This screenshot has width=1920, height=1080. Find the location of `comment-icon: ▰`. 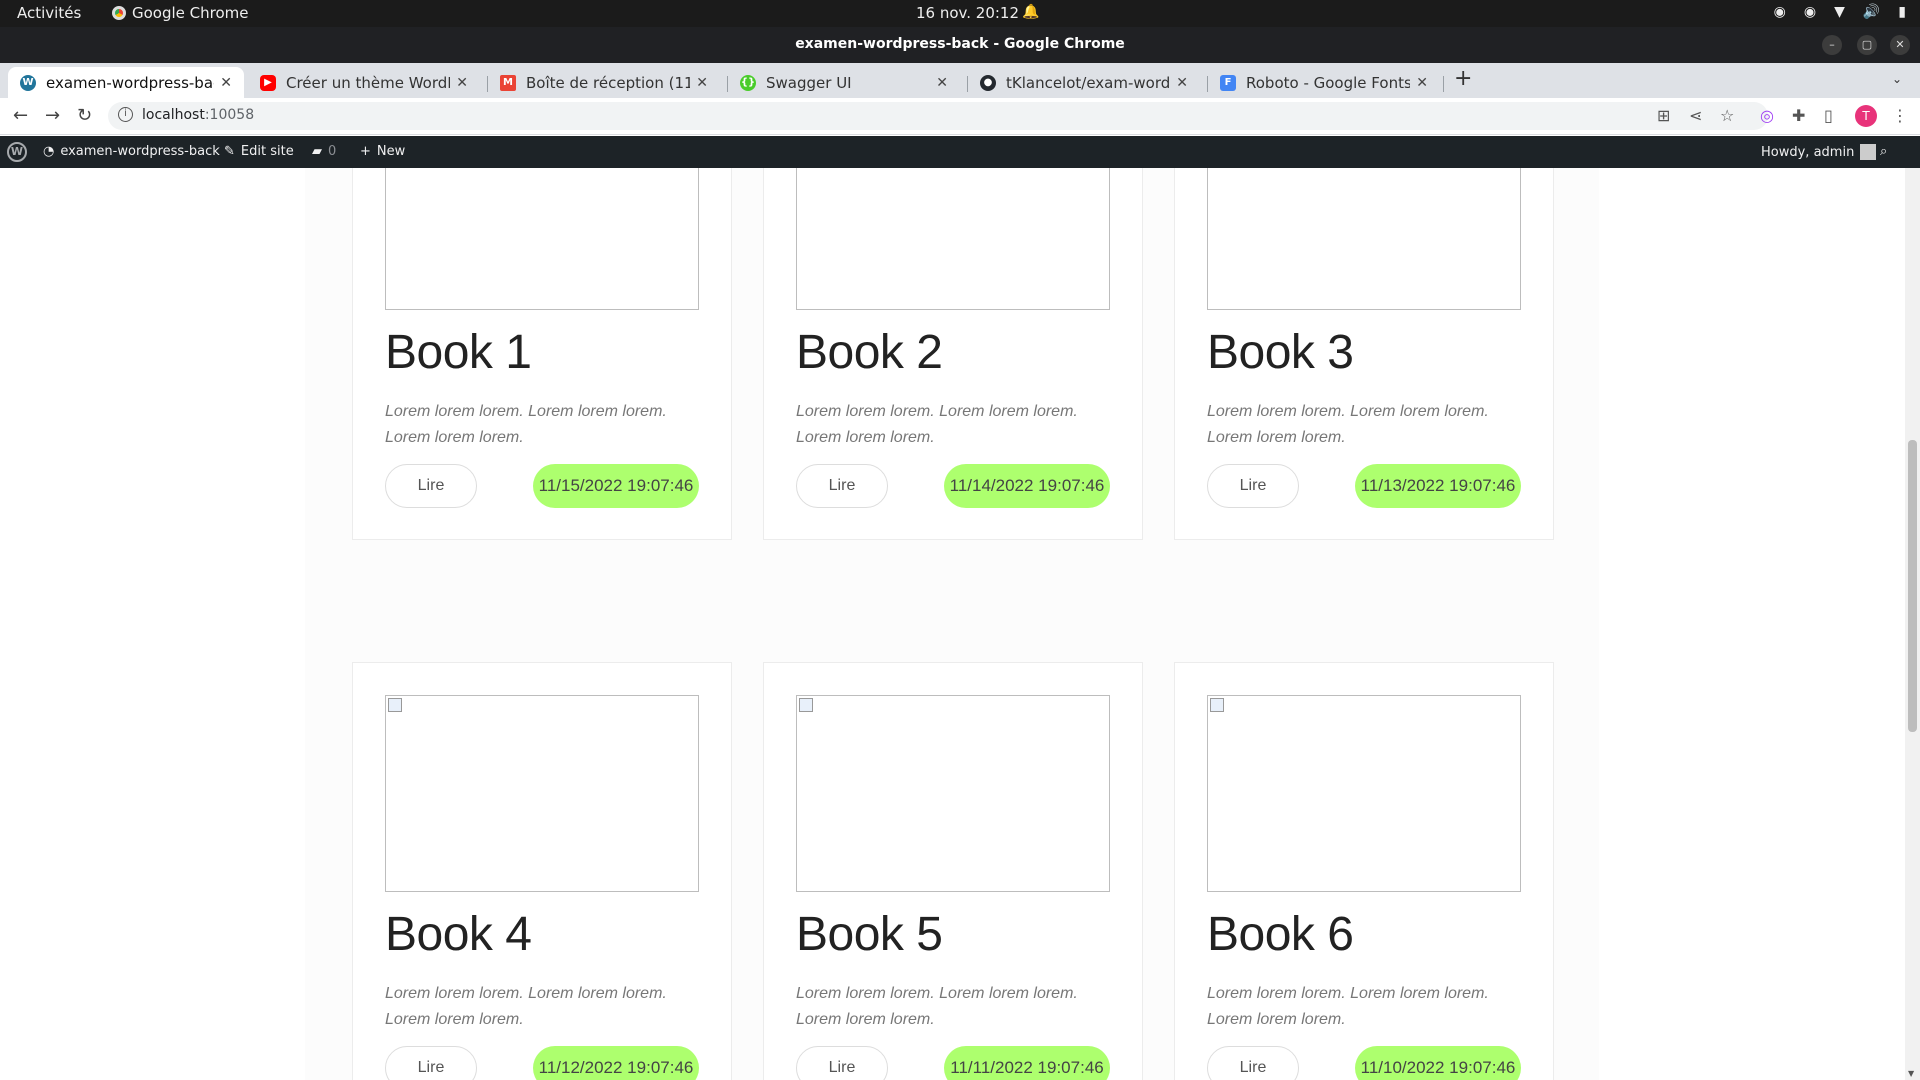

comment-icon: ▰ is located at coordinates (317, 151).